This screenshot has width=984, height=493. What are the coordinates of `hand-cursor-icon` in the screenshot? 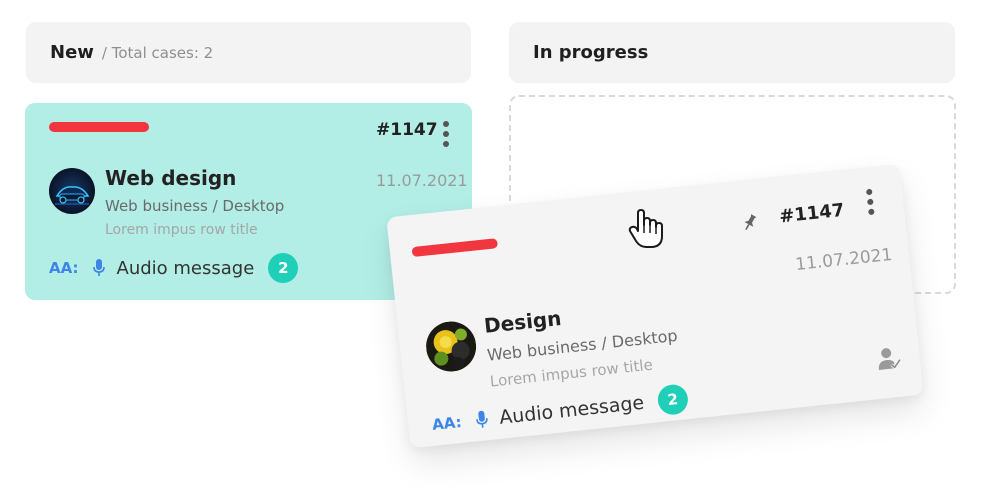 It's located at (645, 228).